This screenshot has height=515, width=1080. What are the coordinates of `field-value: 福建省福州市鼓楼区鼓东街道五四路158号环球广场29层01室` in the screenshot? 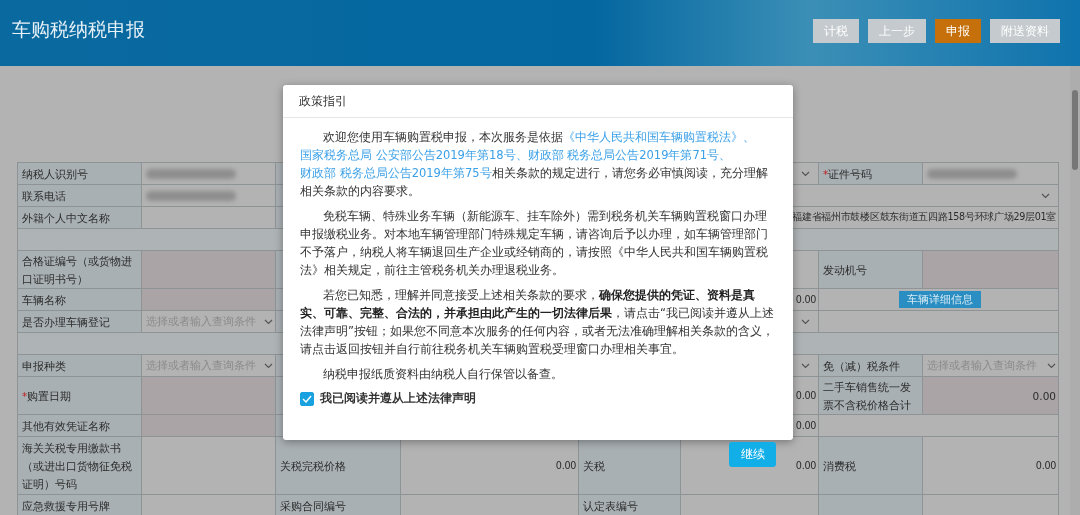 It's located at (924, 217).